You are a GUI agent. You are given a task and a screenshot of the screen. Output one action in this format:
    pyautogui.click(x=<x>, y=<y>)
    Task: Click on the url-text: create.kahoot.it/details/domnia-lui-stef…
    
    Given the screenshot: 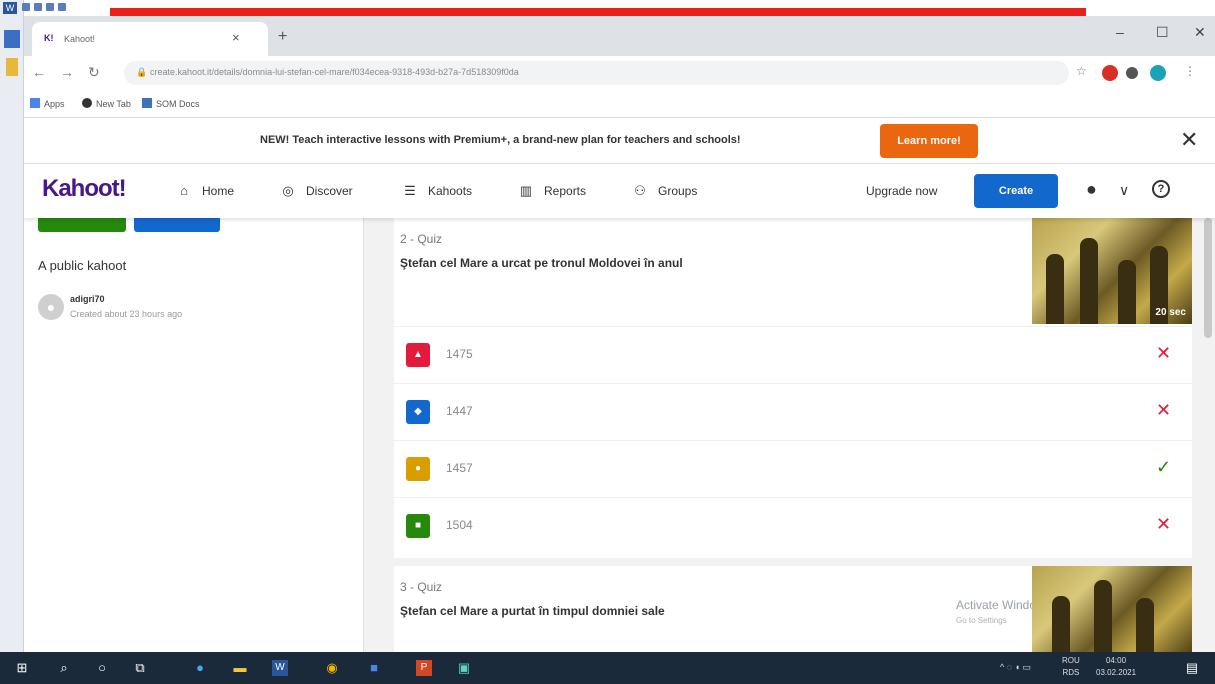 What is the action you would take?
    pyautogui.click(x=334, y=72)
    